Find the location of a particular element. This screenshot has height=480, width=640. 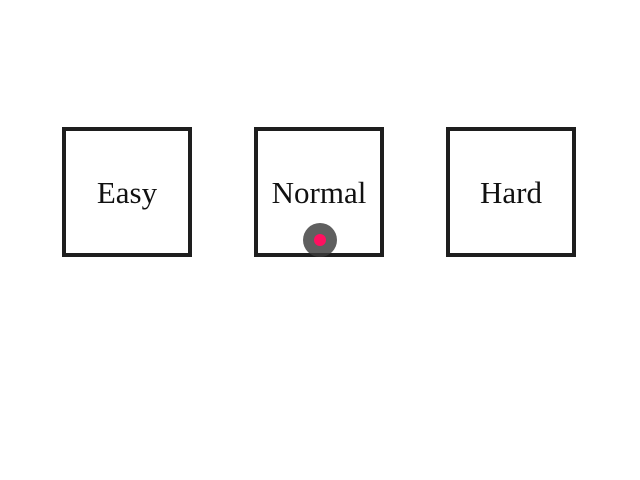

normal-label: Normal is located at coordinates (319, 192).